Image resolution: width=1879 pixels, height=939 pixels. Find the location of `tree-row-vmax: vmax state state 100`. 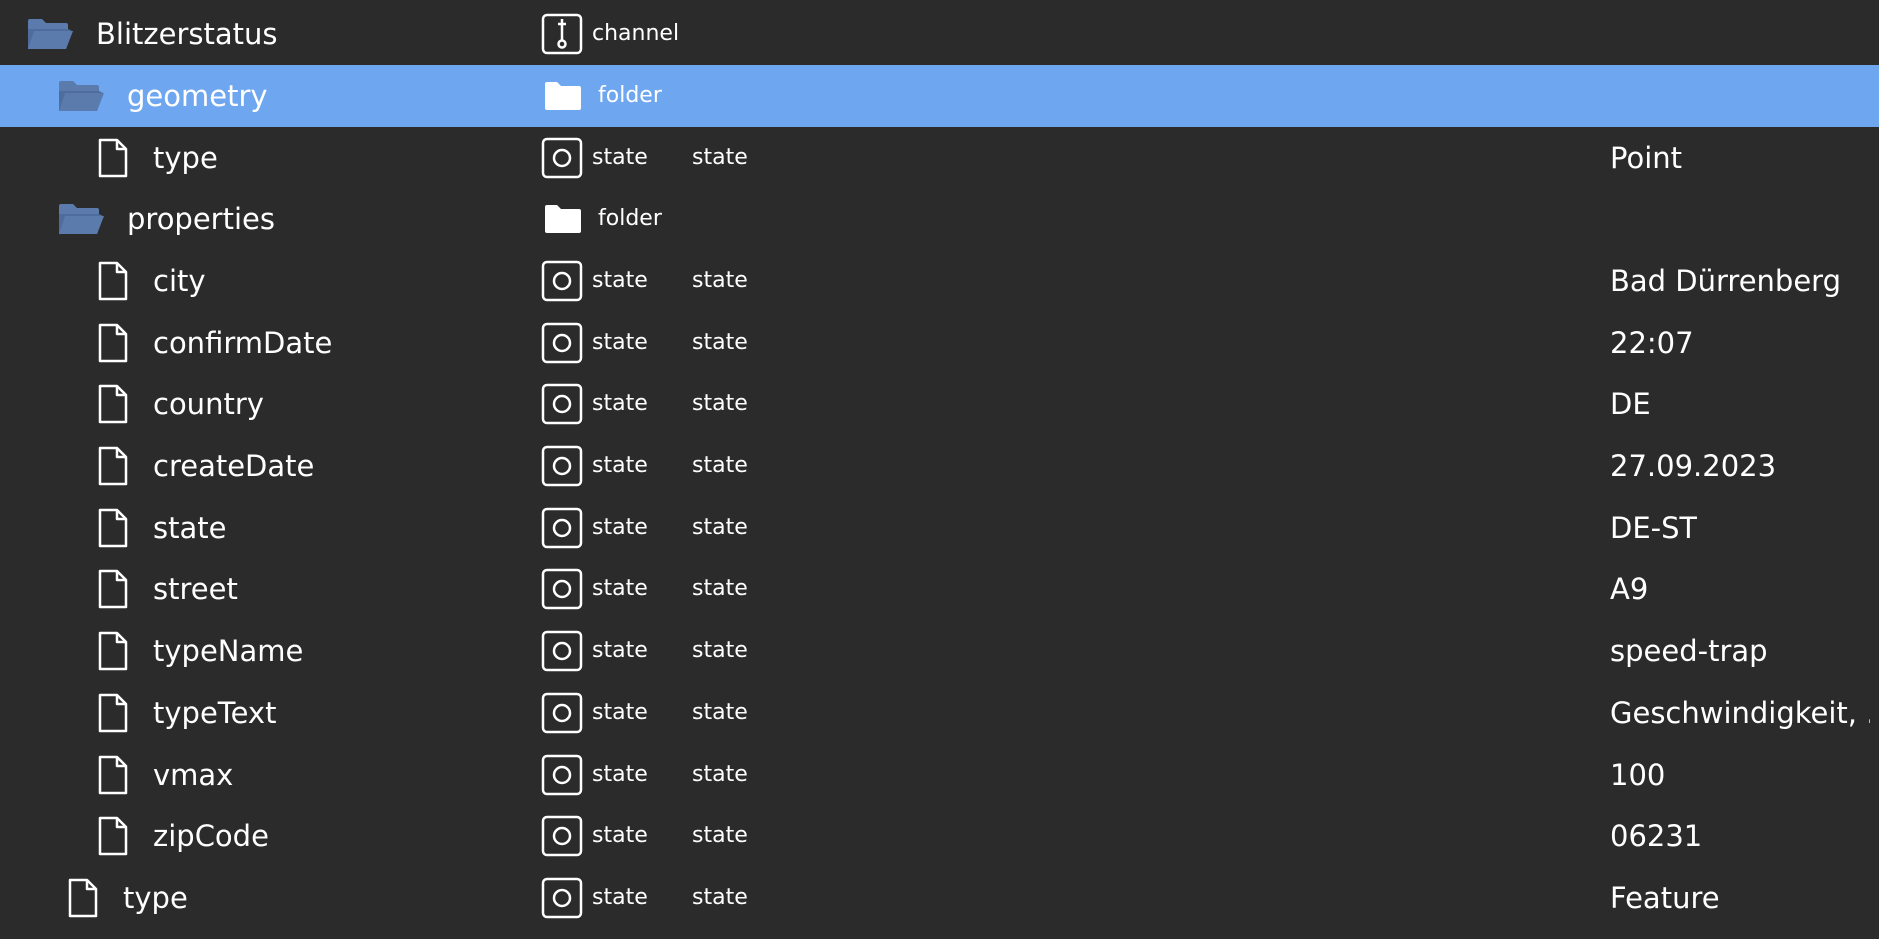

tree-row-vmax: vmax state state 100 is located at coordinates (939, 775).